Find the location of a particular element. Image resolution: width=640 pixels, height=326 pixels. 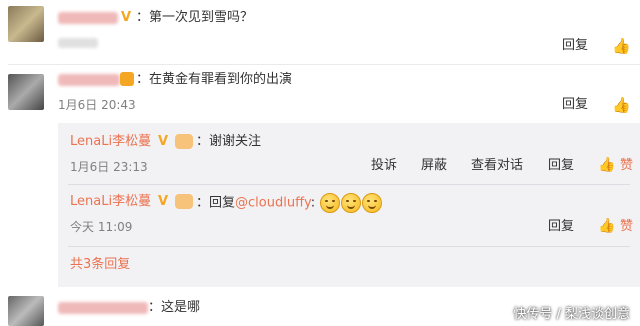

view-conversation-button: 查看对话 is located at coordinates (497, 166).